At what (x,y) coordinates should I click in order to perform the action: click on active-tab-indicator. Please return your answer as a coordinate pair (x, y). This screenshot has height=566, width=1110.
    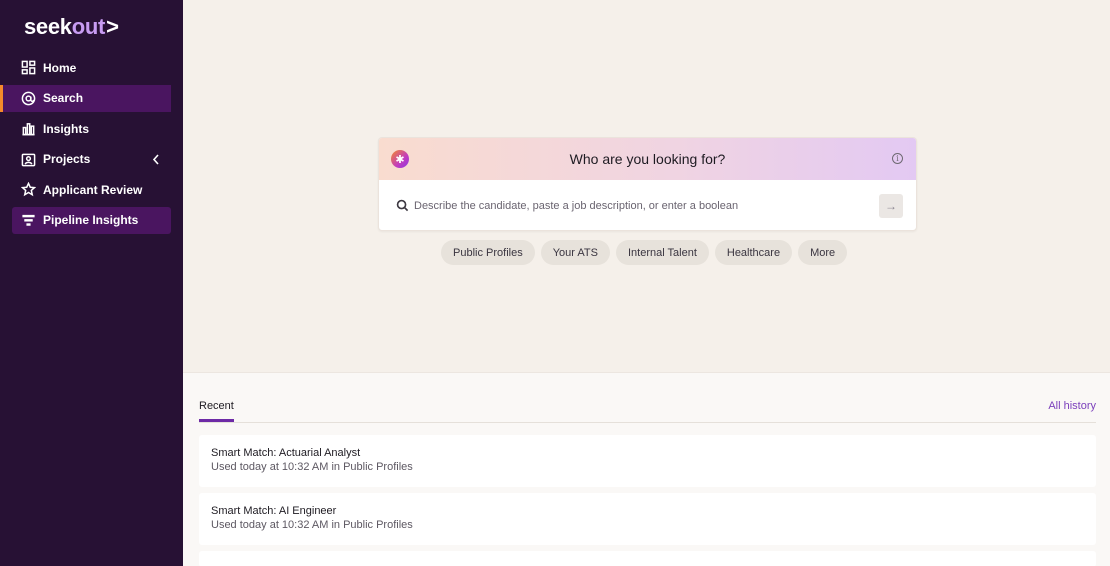
    Looking at the image, I should click on (216, 420).